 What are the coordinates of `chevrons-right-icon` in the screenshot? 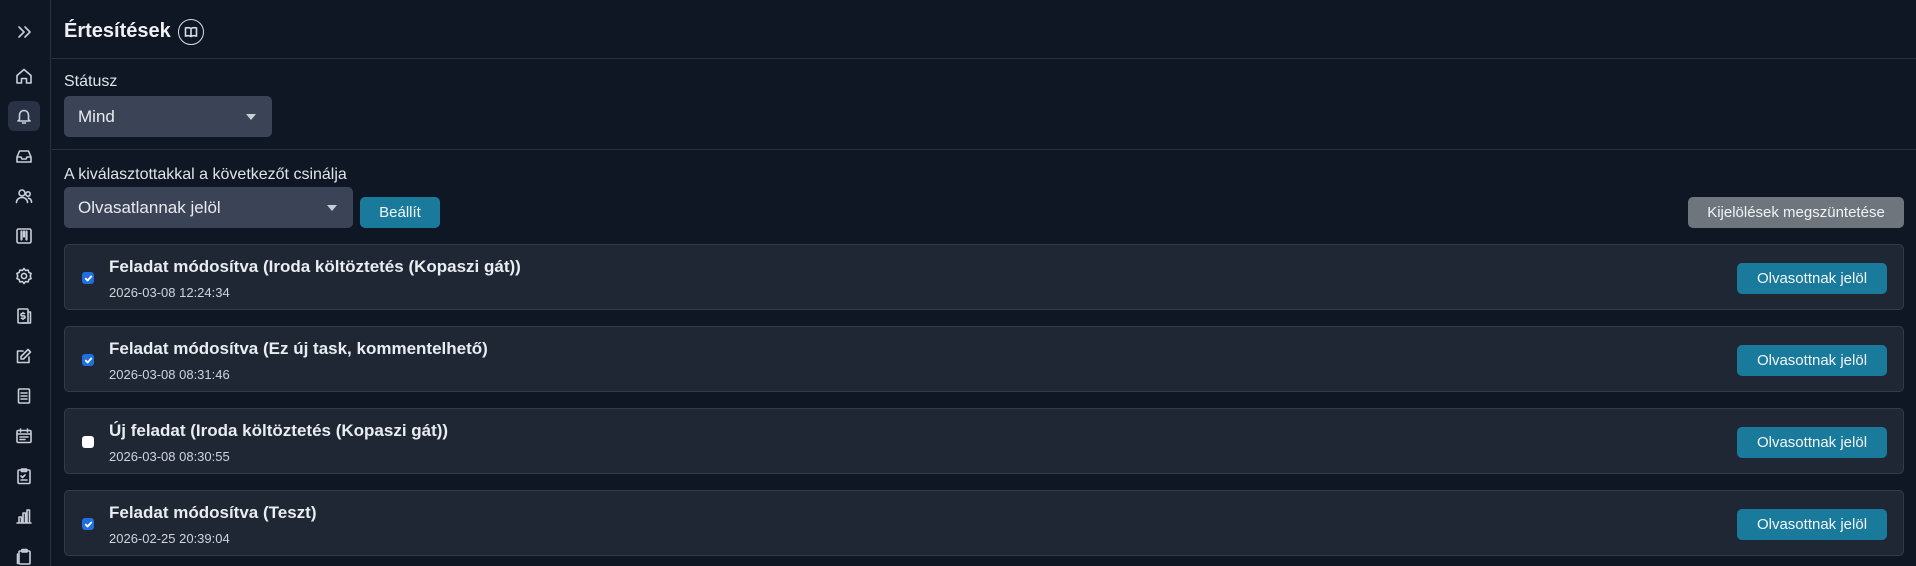 It's located at (24, 32).